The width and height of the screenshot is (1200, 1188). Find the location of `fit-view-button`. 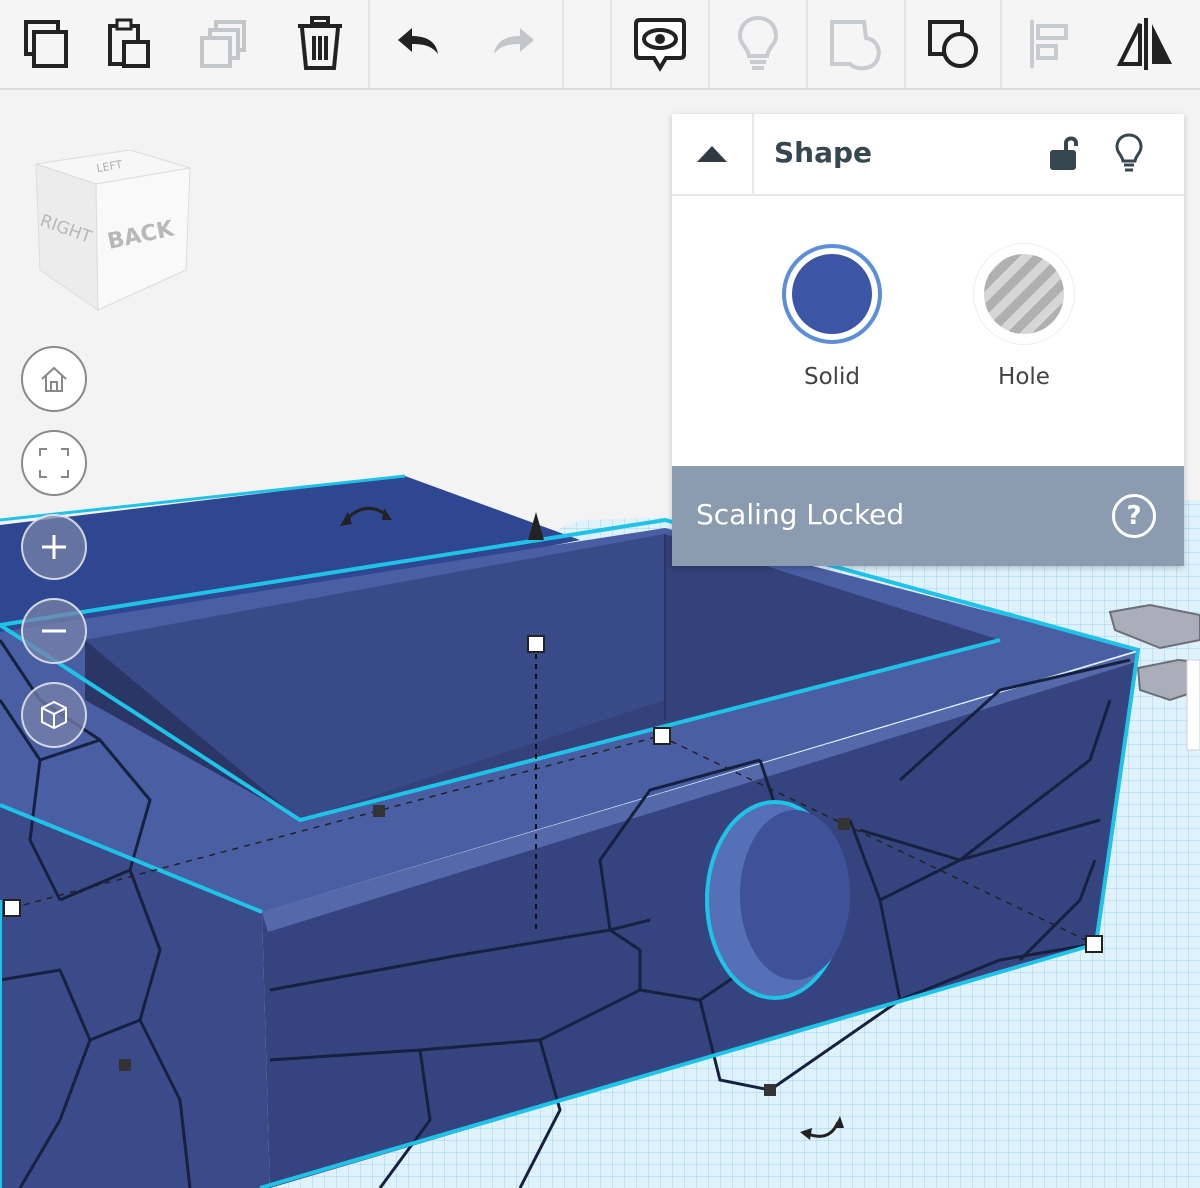

fit-view-button is located at coordinates (54, 463).